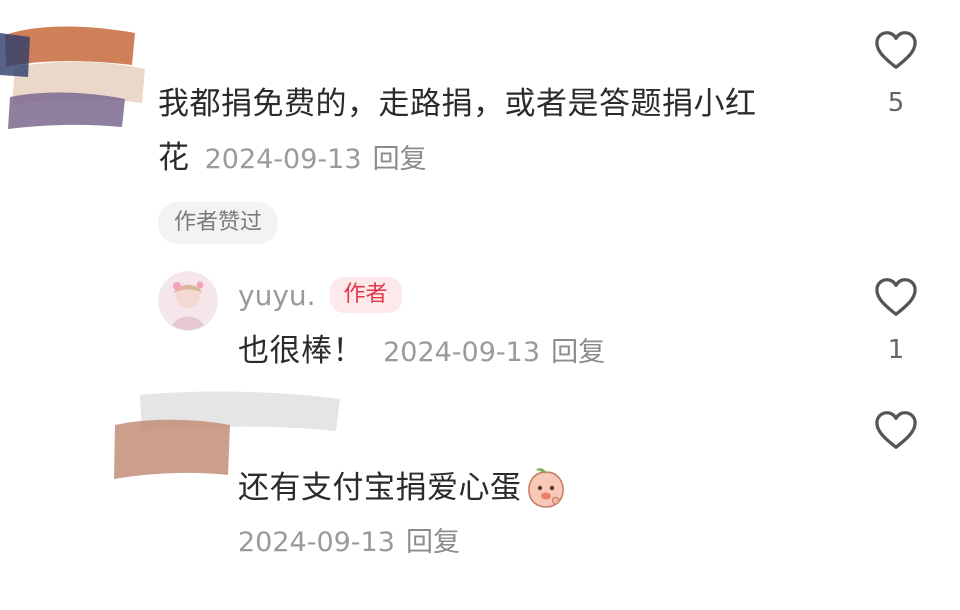  I want to click on comment-body: 还有支付宝捐爱心蛋, so click(403, 488).